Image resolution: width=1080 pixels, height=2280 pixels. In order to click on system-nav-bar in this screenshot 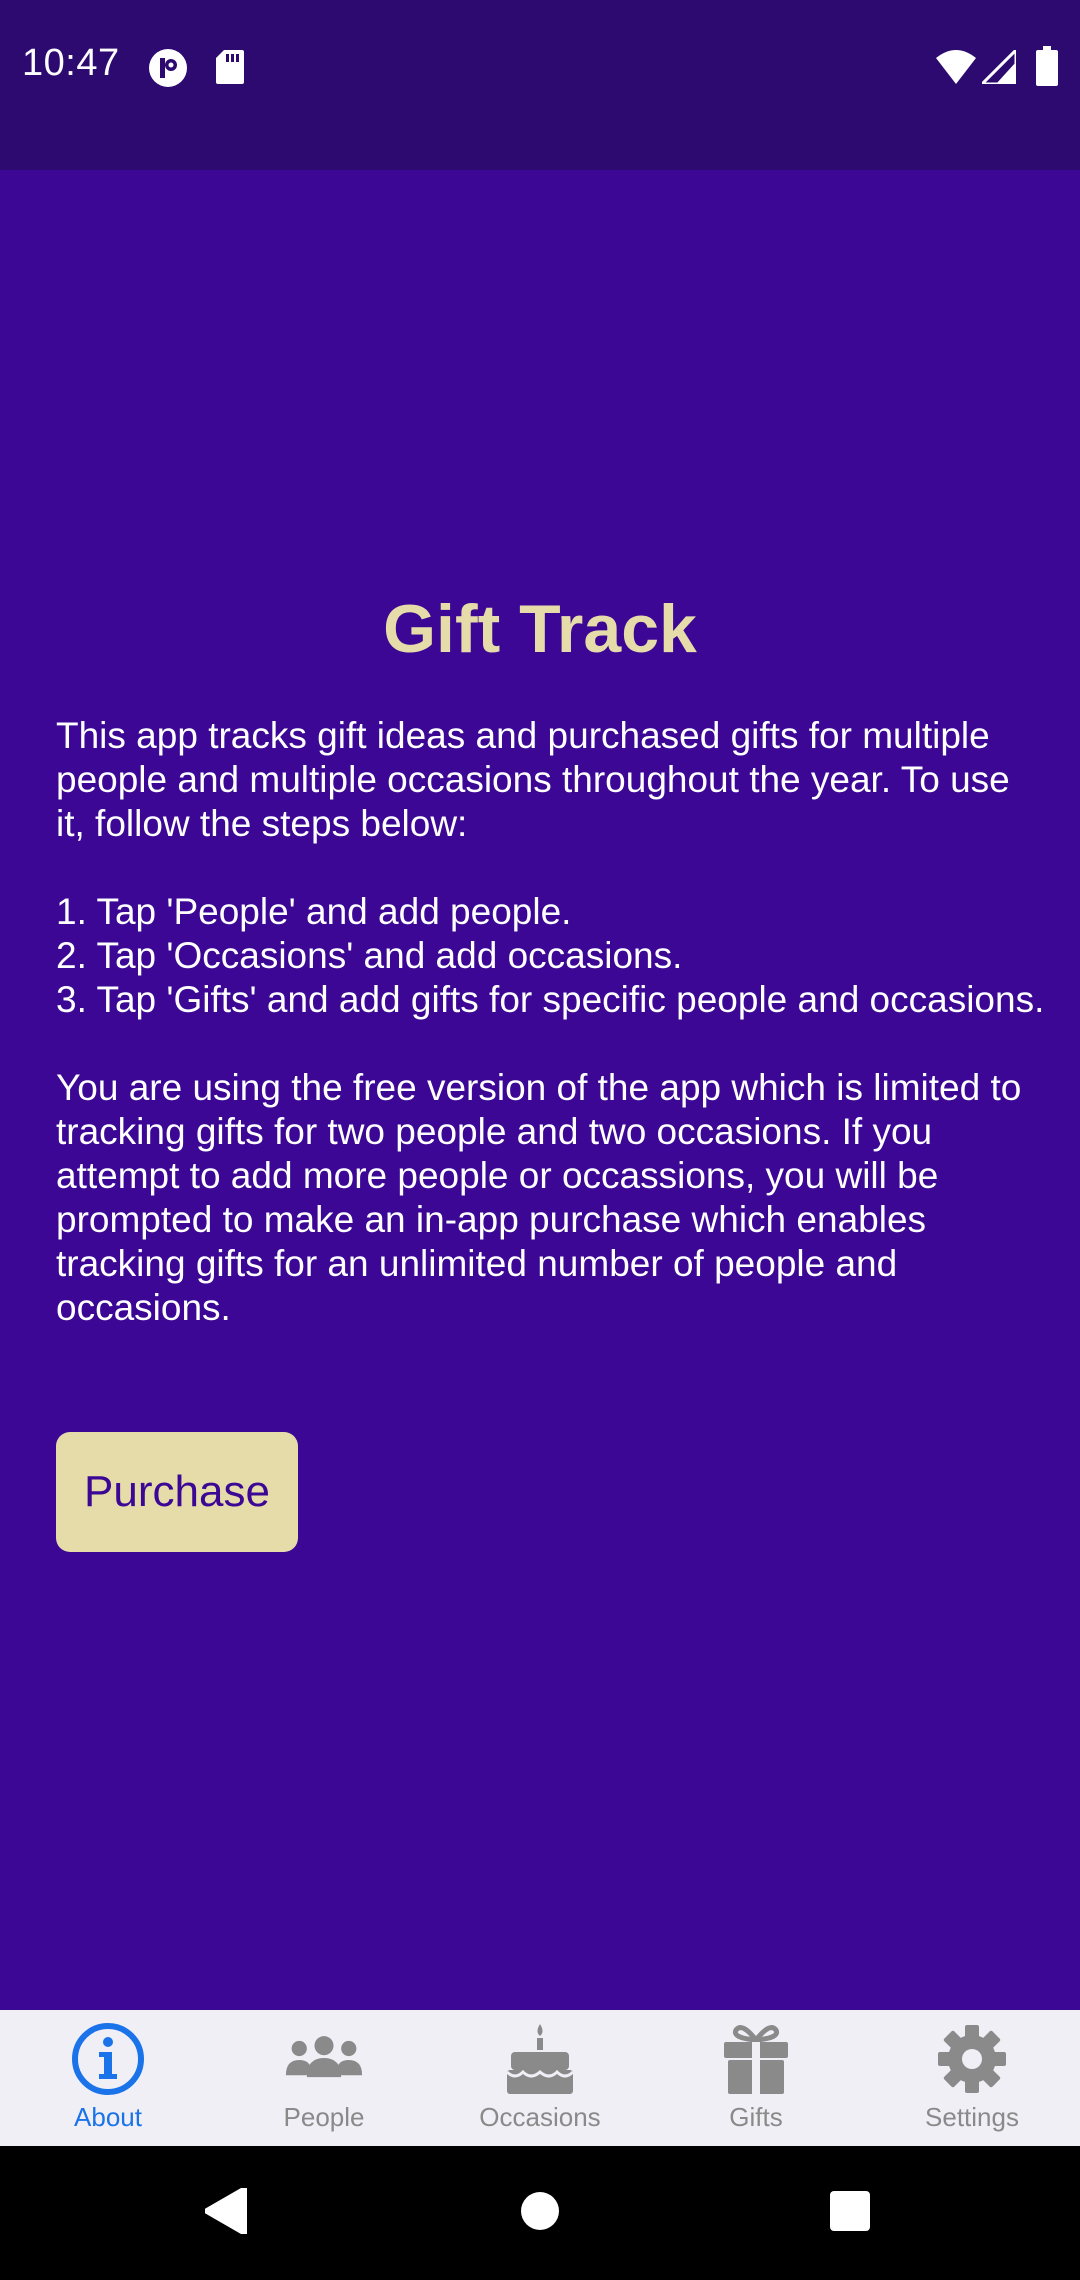, I will do `click(540, 2213)`.